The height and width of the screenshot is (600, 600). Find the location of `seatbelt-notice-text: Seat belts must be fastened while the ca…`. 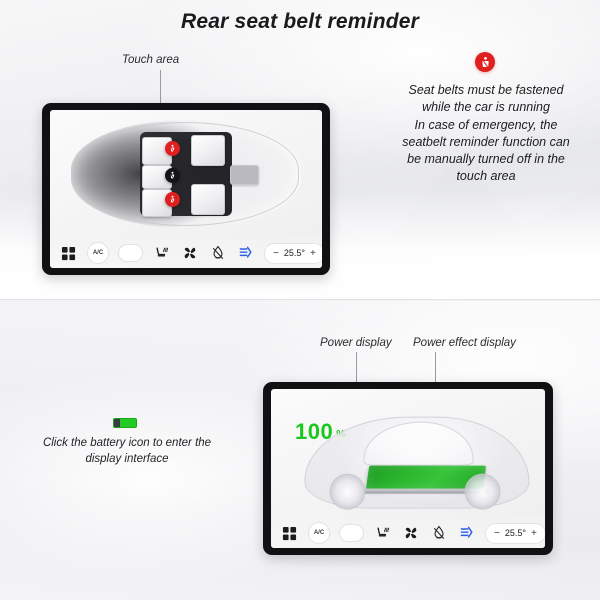

seatbelt-notice-text: Seat belts must be fastened while the ca… is located at coordinates (486, 134).